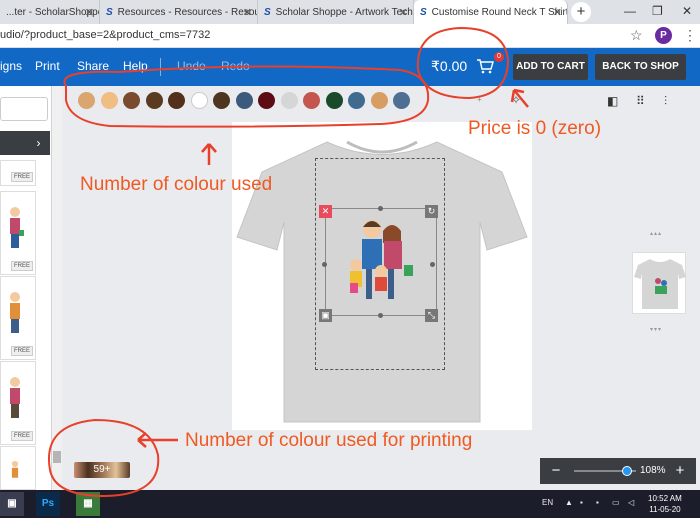 The width and height of the screenshot is (700, 518). What do you see at coordinates (535, 128) in the screenshot?
I see `price-annotation: Price is 0 (zero)` at bounding box center [535, 128].